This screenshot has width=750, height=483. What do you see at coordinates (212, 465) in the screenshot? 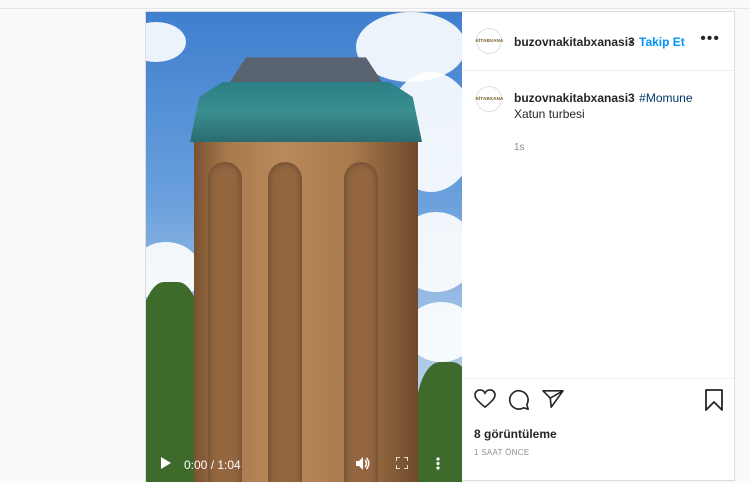
I see `video-time: 0:00 / 1:04` at bounding box center [212, 465].